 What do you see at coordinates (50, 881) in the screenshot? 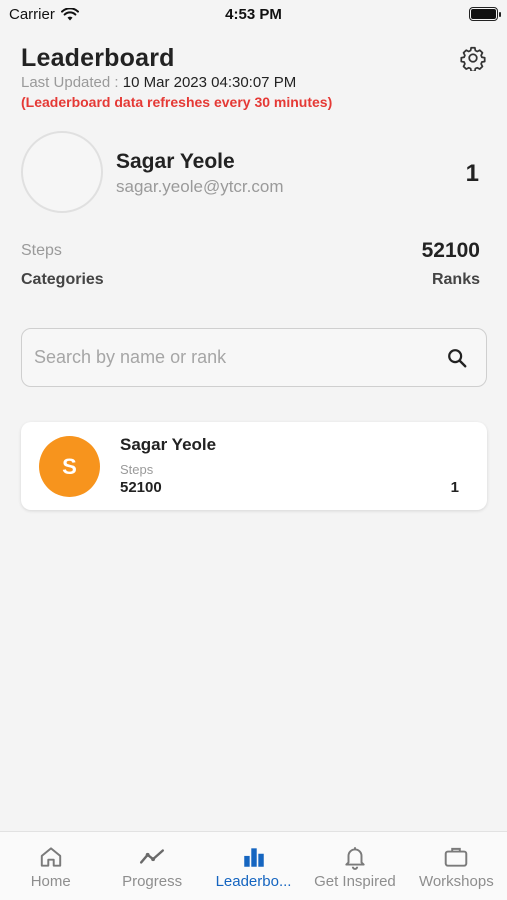
I see `tab-home-label: Home` at bounding box center [50, 881].